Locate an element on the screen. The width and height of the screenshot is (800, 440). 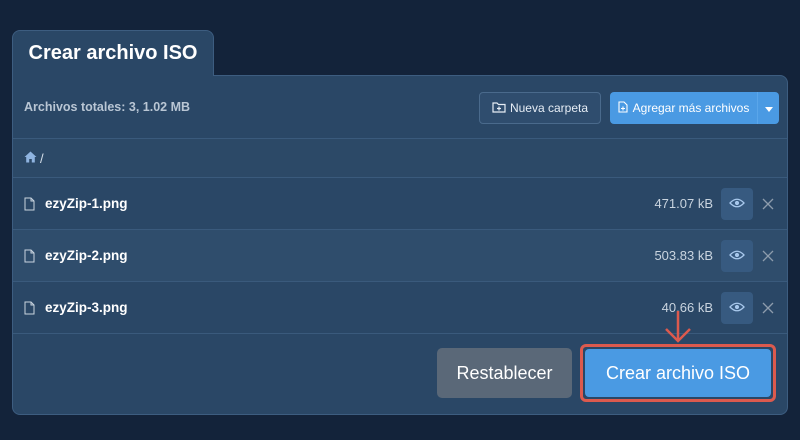
file-size: 471.07 kB is located at coordinates (683, 203).